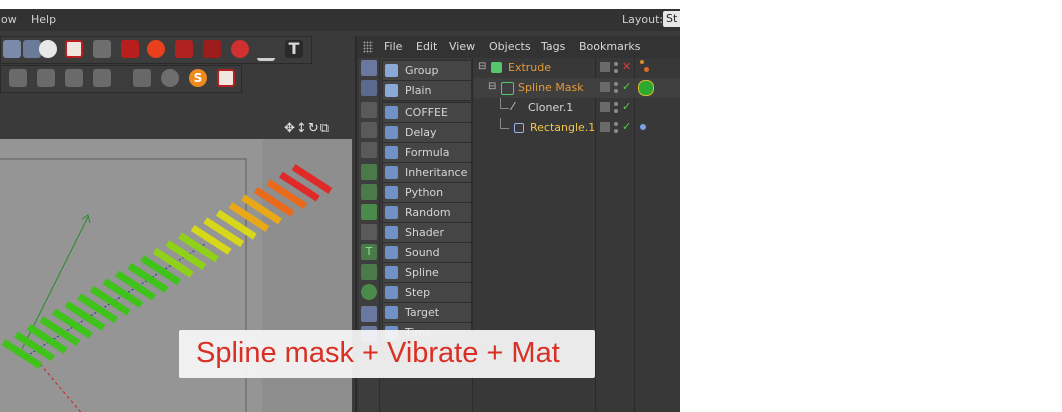  Describe the element at coordinates (369, 172) in the screenshot. I see `thinking-particles-icon` at that location.